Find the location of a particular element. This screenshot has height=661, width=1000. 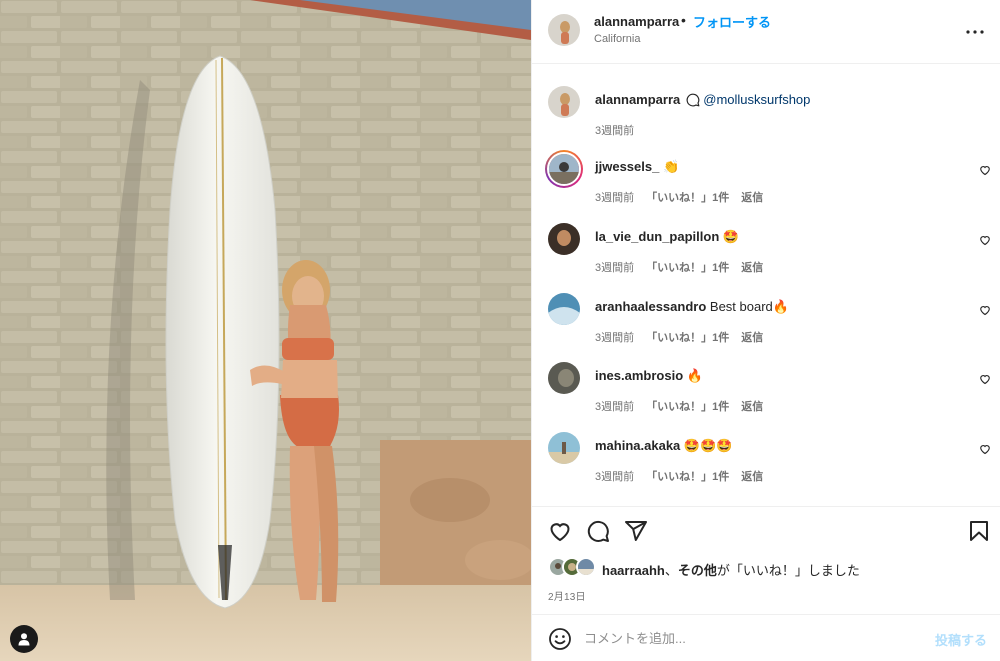

more-horizontal-icon is located at coordinates (975, 32).